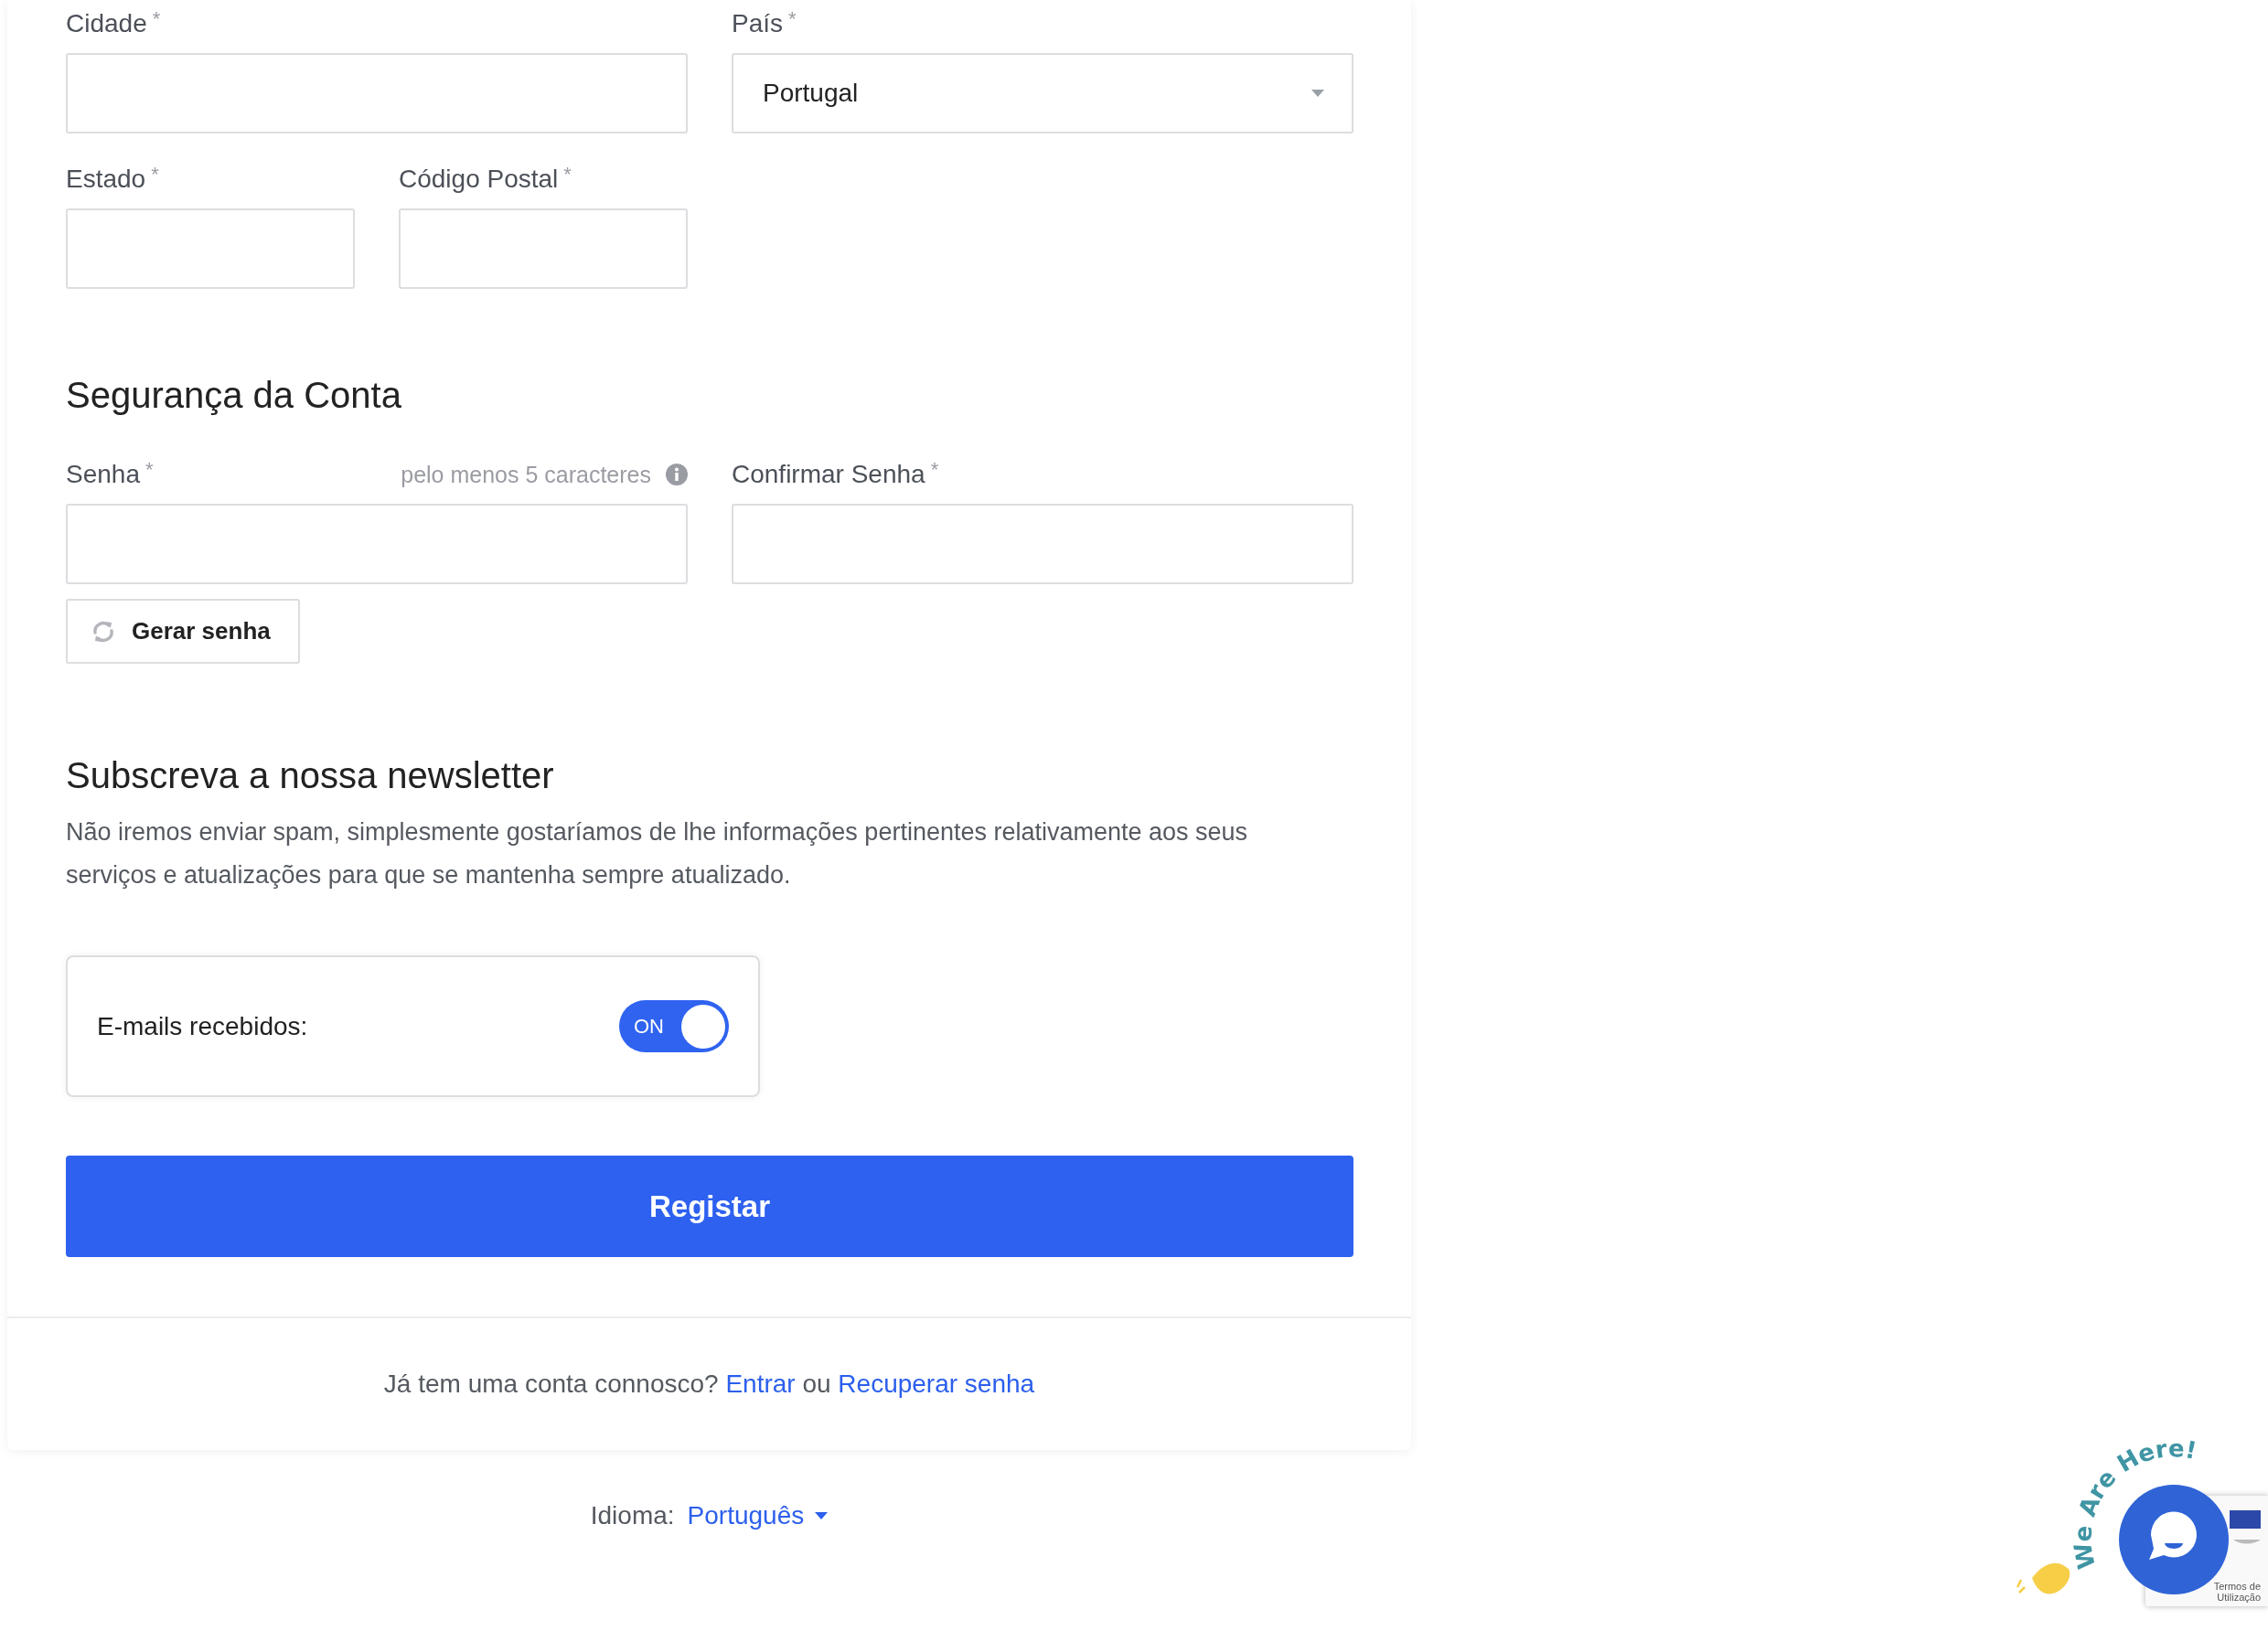 The height and width of the screenshot is (1631, 2268). I want to click on field-label: Estado, so click(106, 179).